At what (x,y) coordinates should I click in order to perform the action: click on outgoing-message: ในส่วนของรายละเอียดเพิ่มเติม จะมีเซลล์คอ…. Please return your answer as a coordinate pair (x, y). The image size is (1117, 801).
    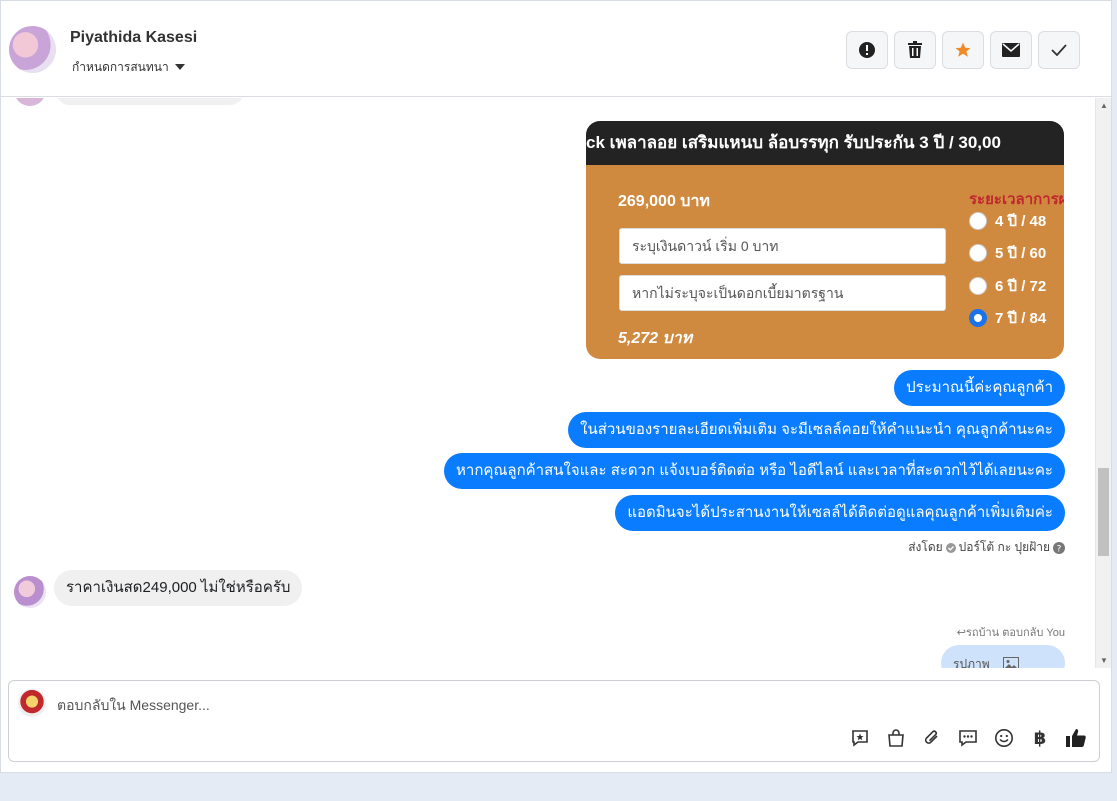
    Looking at the image, I should click on (816, 430).